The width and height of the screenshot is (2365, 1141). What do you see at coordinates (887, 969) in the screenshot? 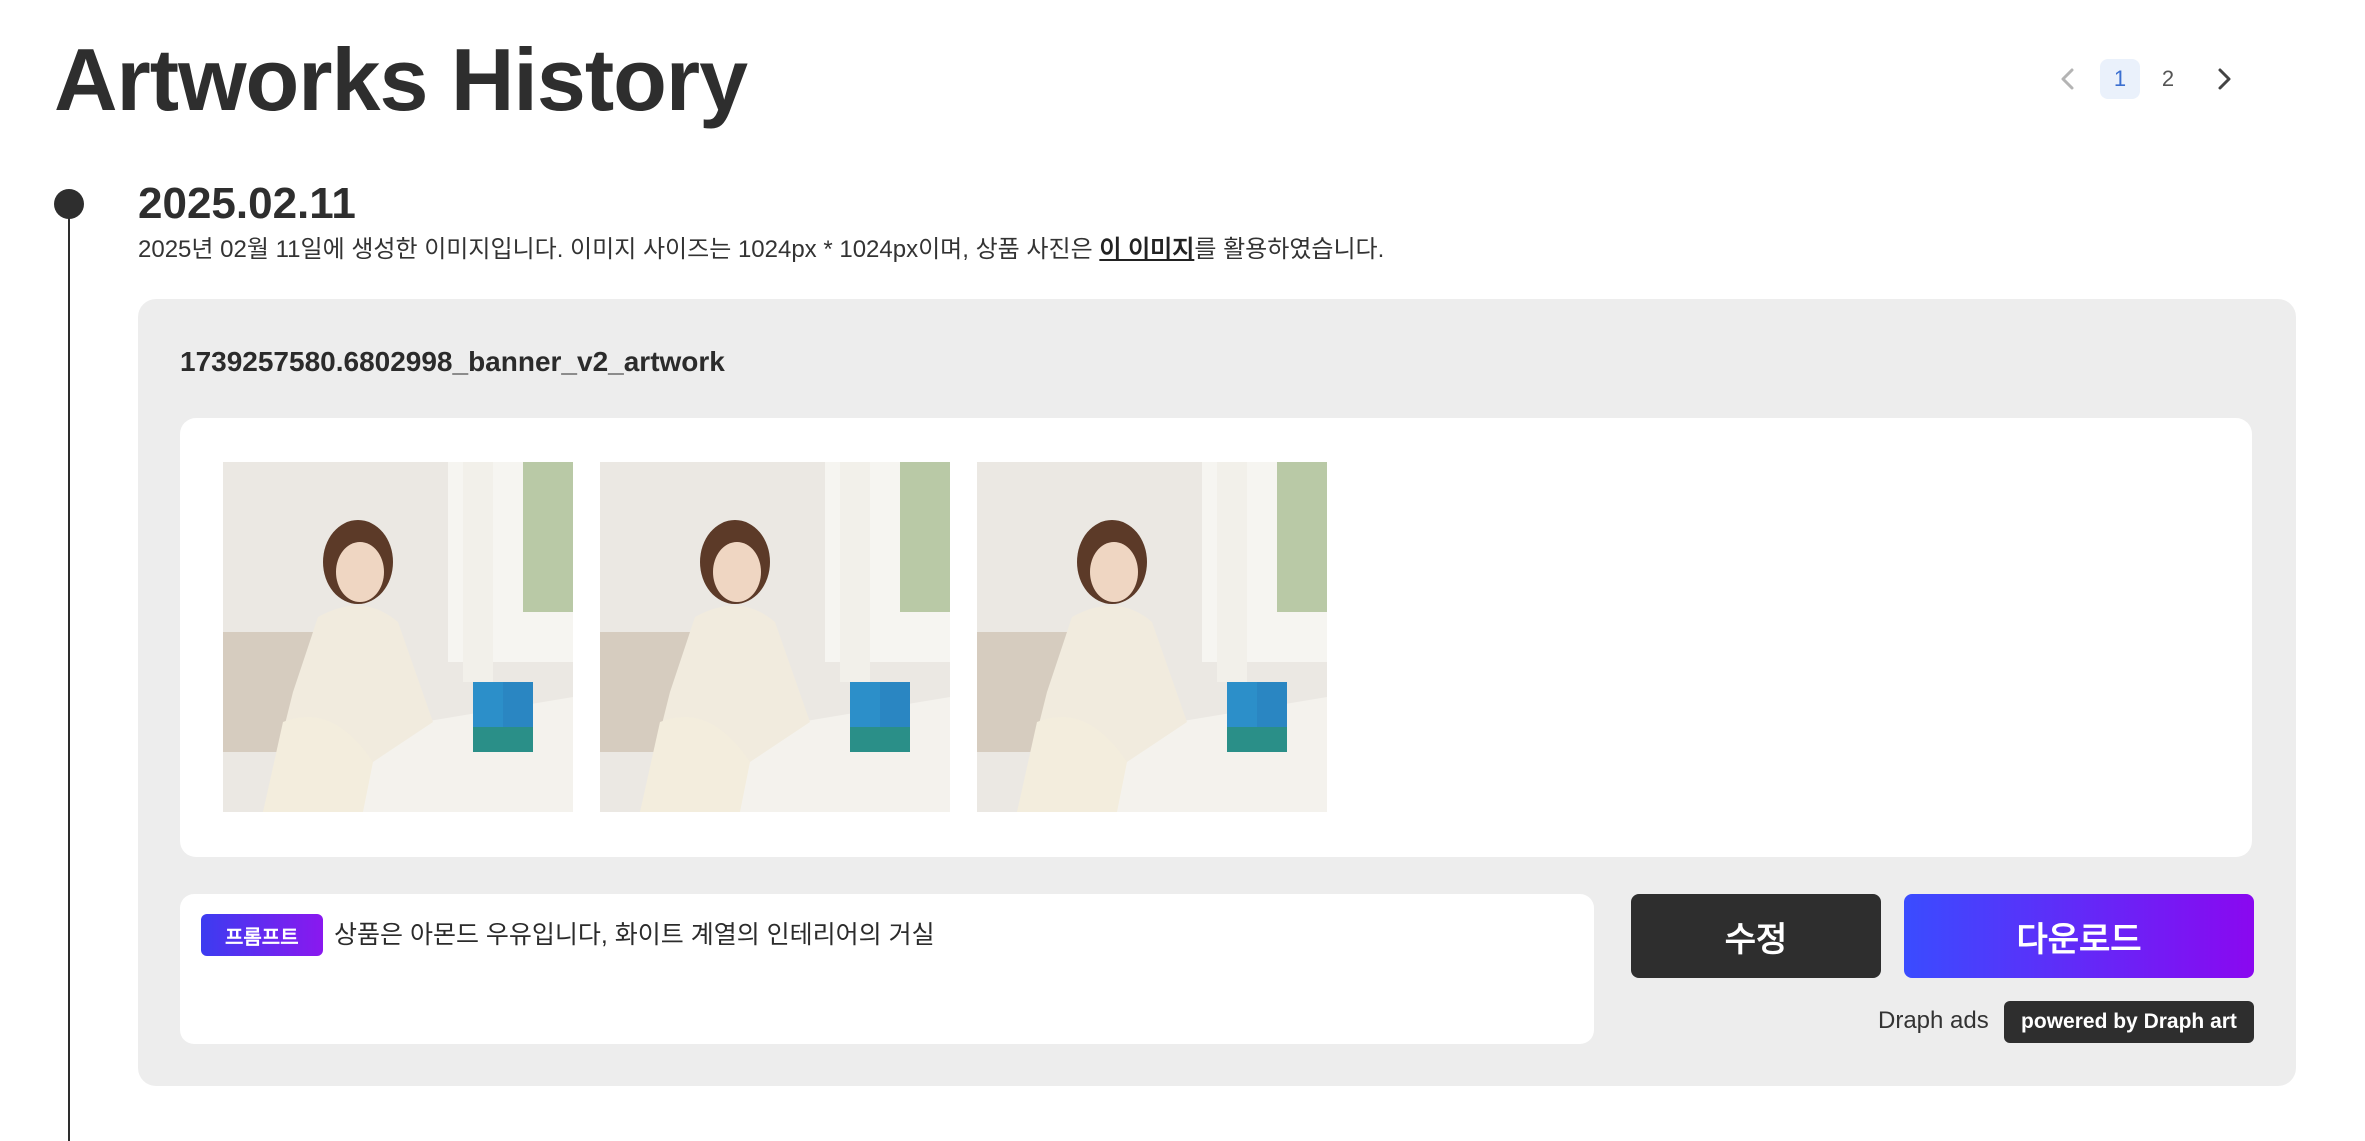
I see `prompt-box: 프롬프트 상품은 아몬드 우유입니다, 화이트 계열의 인테리어의 거실` at bounding box center [887, 969].